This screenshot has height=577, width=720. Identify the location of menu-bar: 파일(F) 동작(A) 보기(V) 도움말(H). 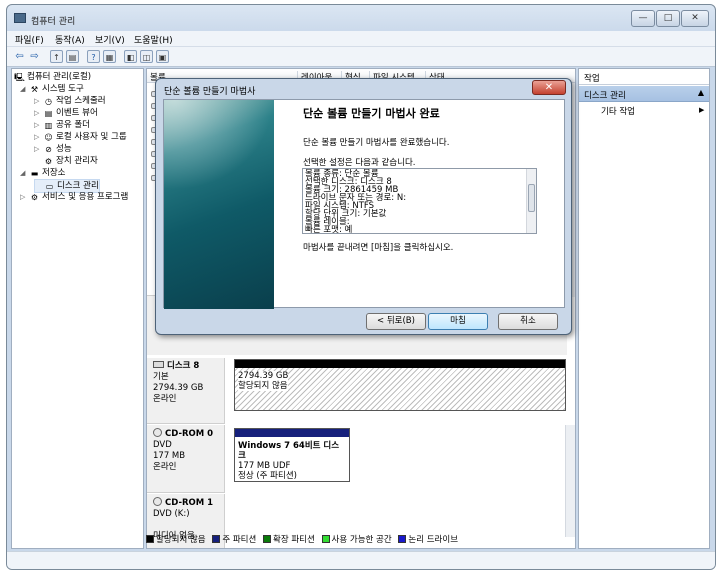
(361, 39).